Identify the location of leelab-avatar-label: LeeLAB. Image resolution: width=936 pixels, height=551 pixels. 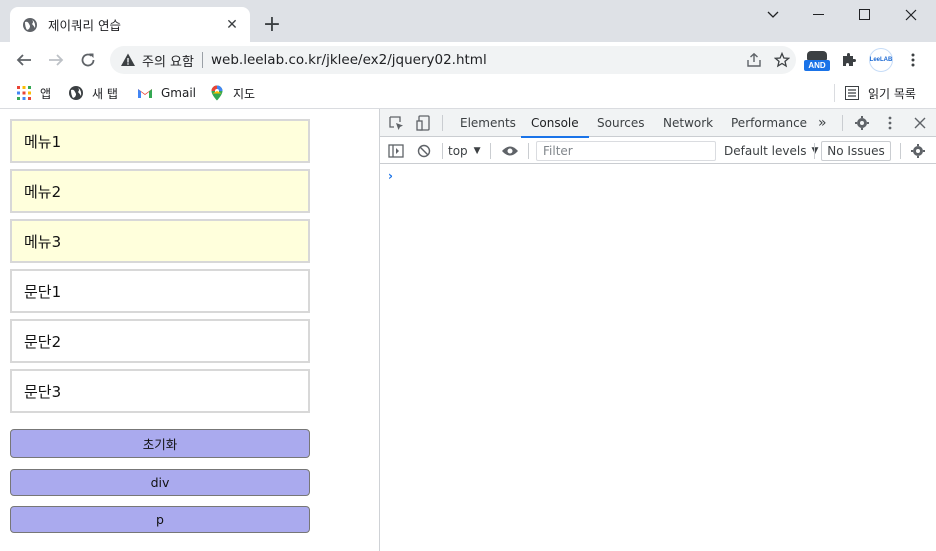
(881, 60).